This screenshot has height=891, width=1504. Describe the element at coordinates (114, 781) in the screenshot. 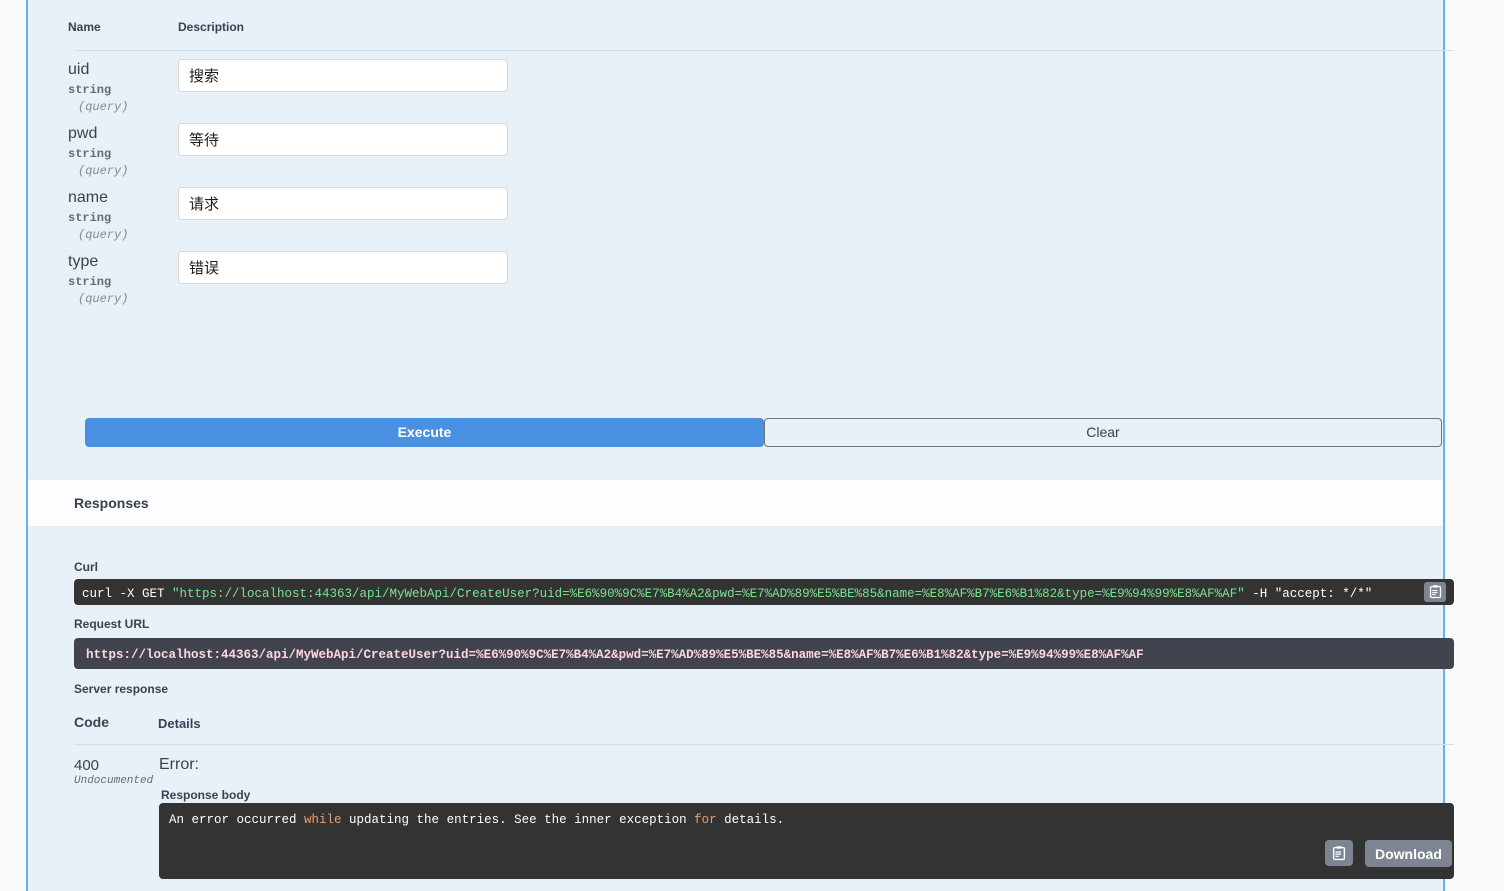

I see `response-code-note: Undocumented` at that location.